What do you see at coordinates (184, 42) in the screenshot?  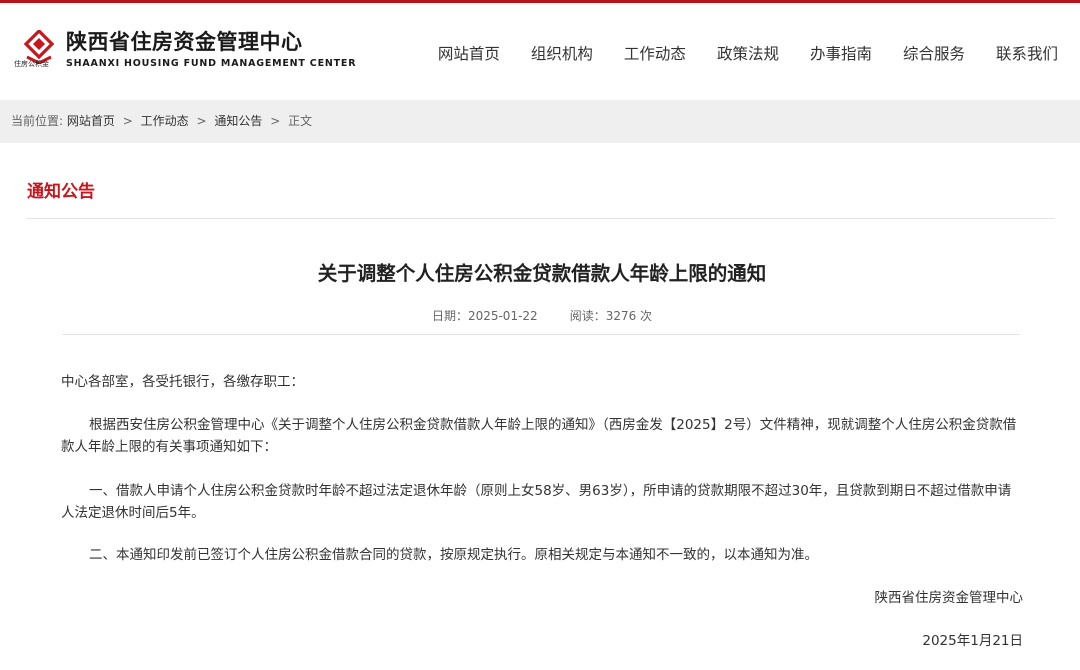 I see `site-name-cn: 陕西省住房资金管理中心` at bounding box center [184, 42].